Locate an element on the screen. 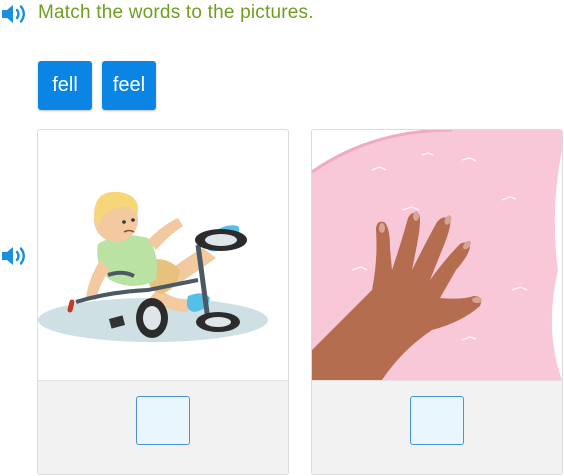 The image size is (564, 476). word-button-fell: fell is located at coordinates (65, 85).